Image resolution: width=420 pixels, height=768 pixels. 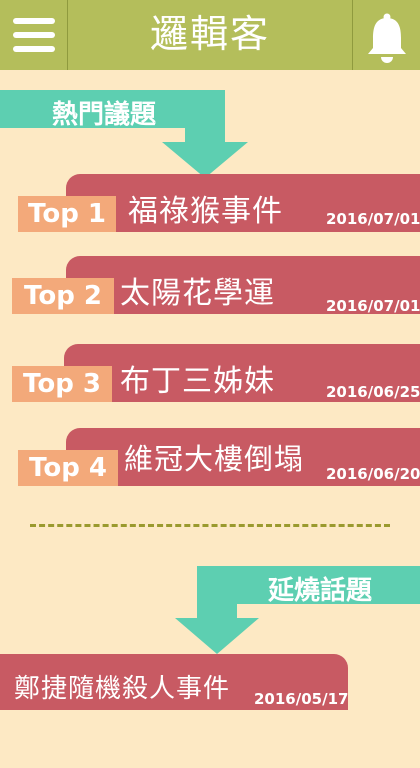 I want to click on menu-button, so click(x=34, y=35).